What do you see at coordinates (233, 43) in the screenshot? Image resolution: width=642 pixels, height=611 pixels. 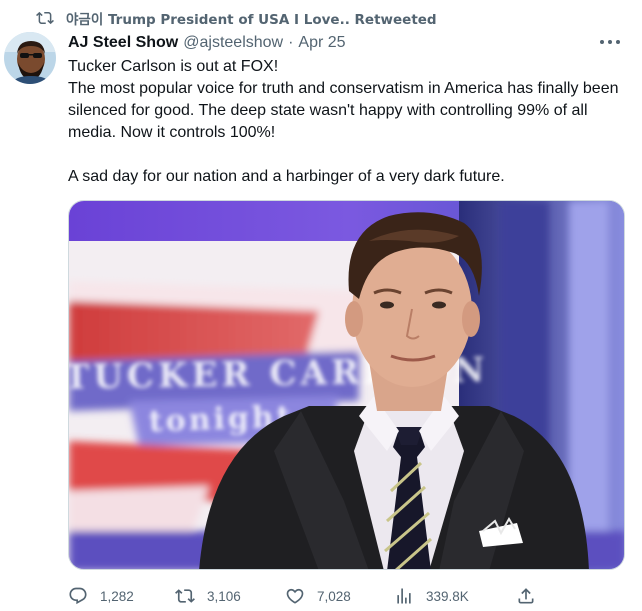 I see `author-handle: @ajsteelshow` at bounding box center [233, 43].